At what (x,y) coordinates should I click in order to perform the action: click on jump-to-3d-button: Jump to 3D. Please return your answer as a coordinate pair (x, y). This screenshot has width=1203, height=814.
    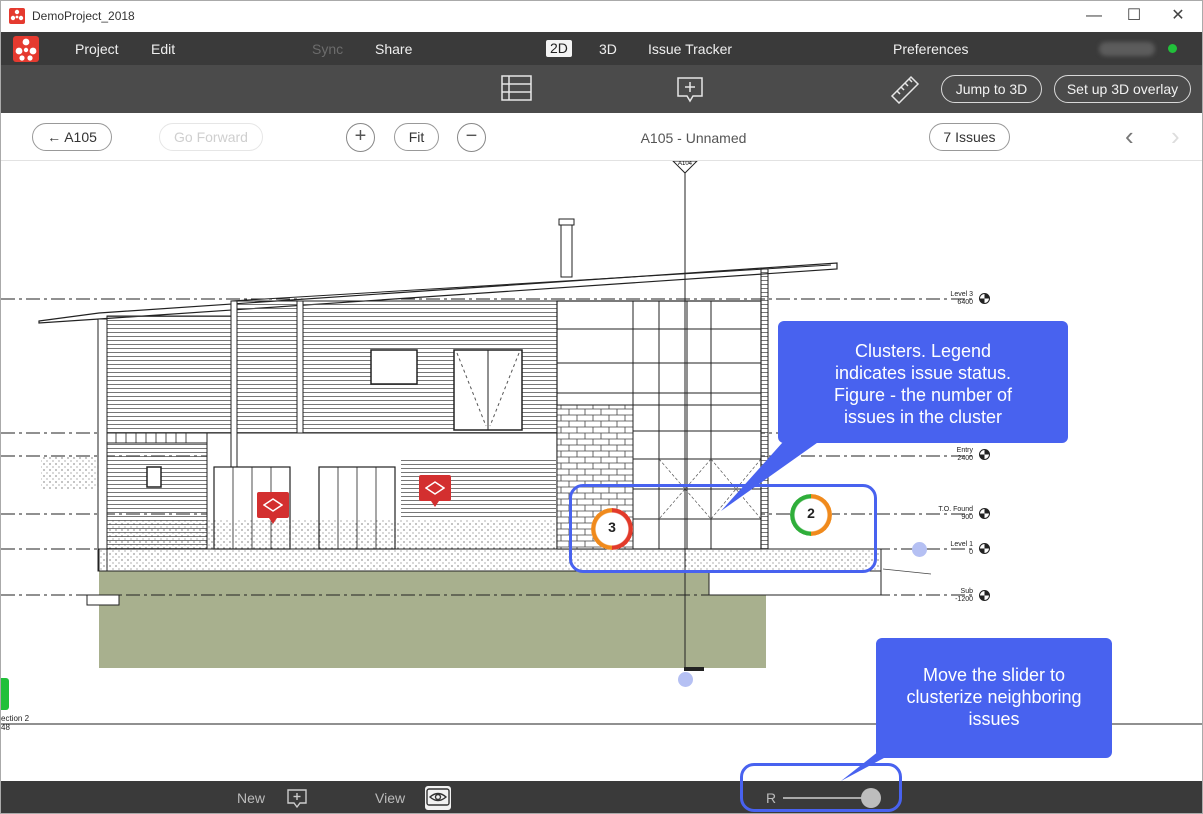
    Looking at the image, I should click on (991, 89).